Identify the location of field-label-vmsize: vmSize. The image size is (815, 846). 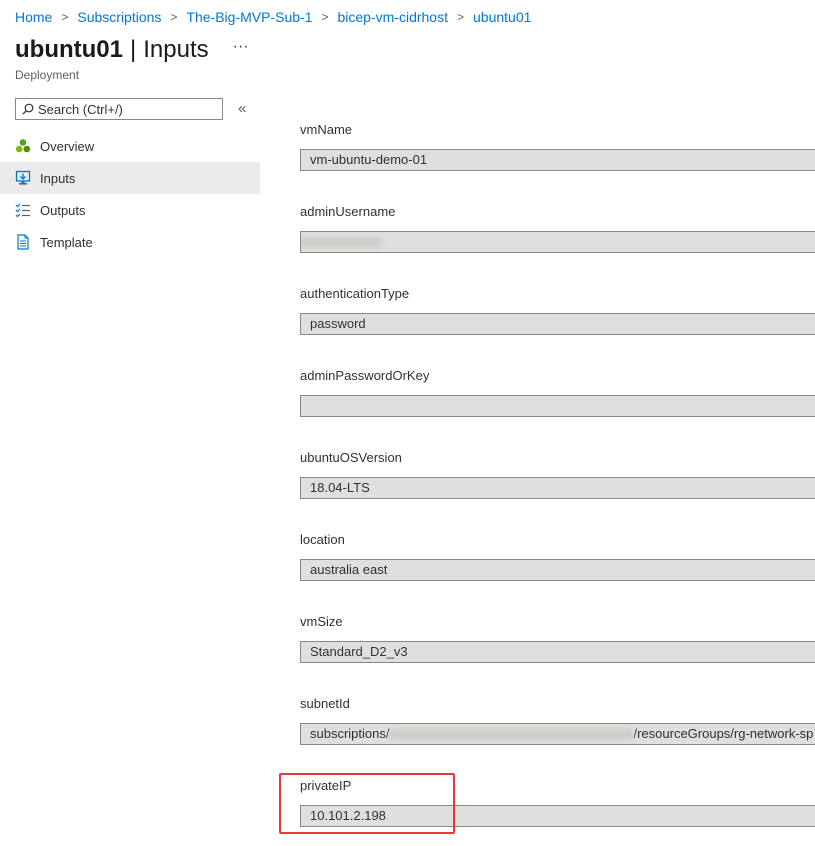
(321, 621).